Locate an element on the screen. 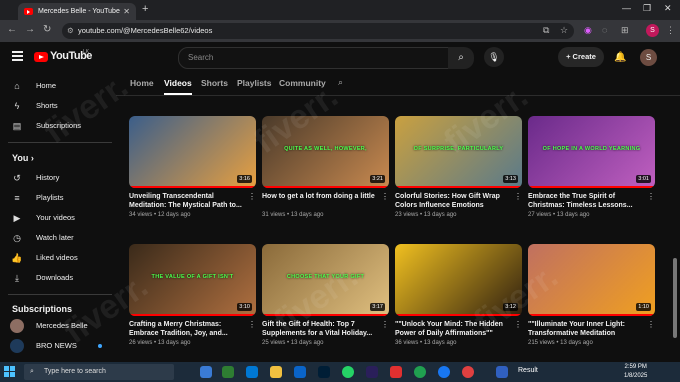 The height and width of the screenshot is (382, 680). minimize-icon: — is located at coordinates (626, 8).